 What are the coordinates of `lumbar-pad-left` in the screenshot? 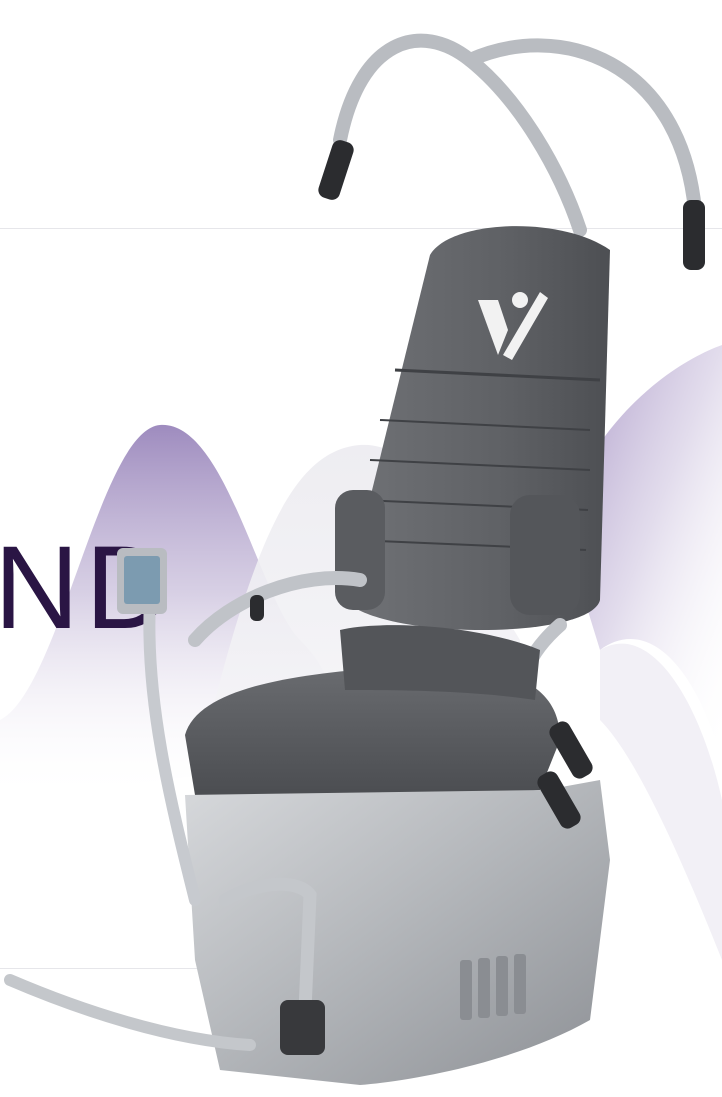 It's located at (360, 550).